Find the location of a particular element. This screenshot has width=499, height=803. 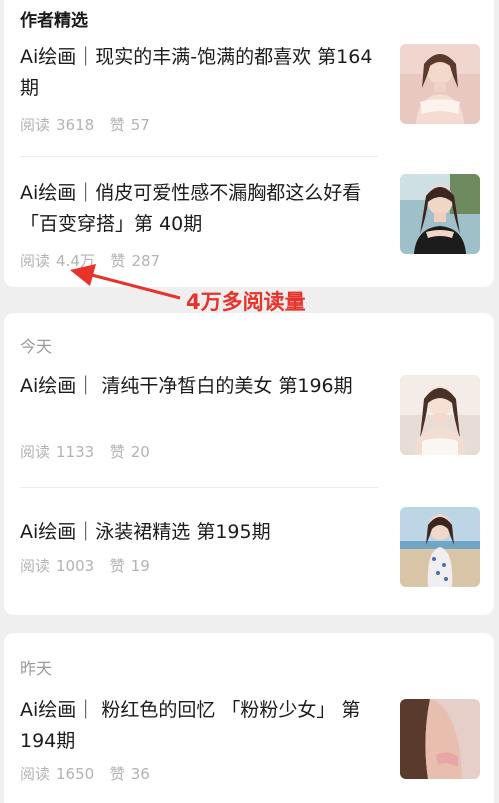

article-stats: 阅读 1003 赞 19 is located at coordinates (88, 565).